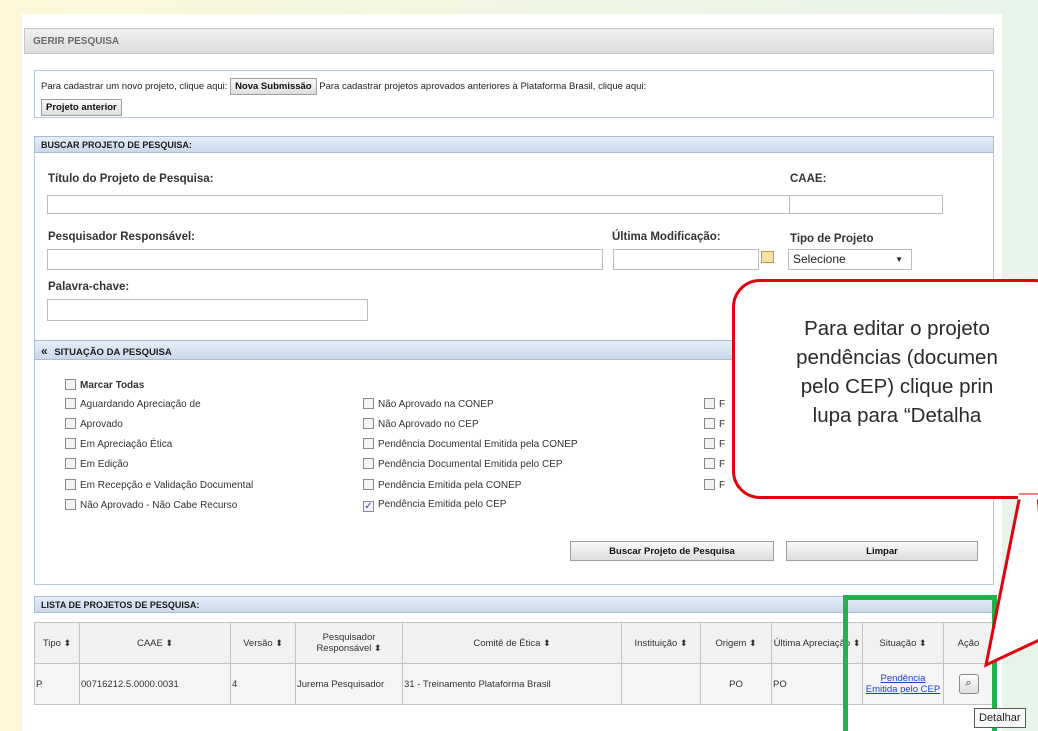  I want to click on checkbox-label: Pendência Documental Emitida pela CONEP, so click(478, 444).